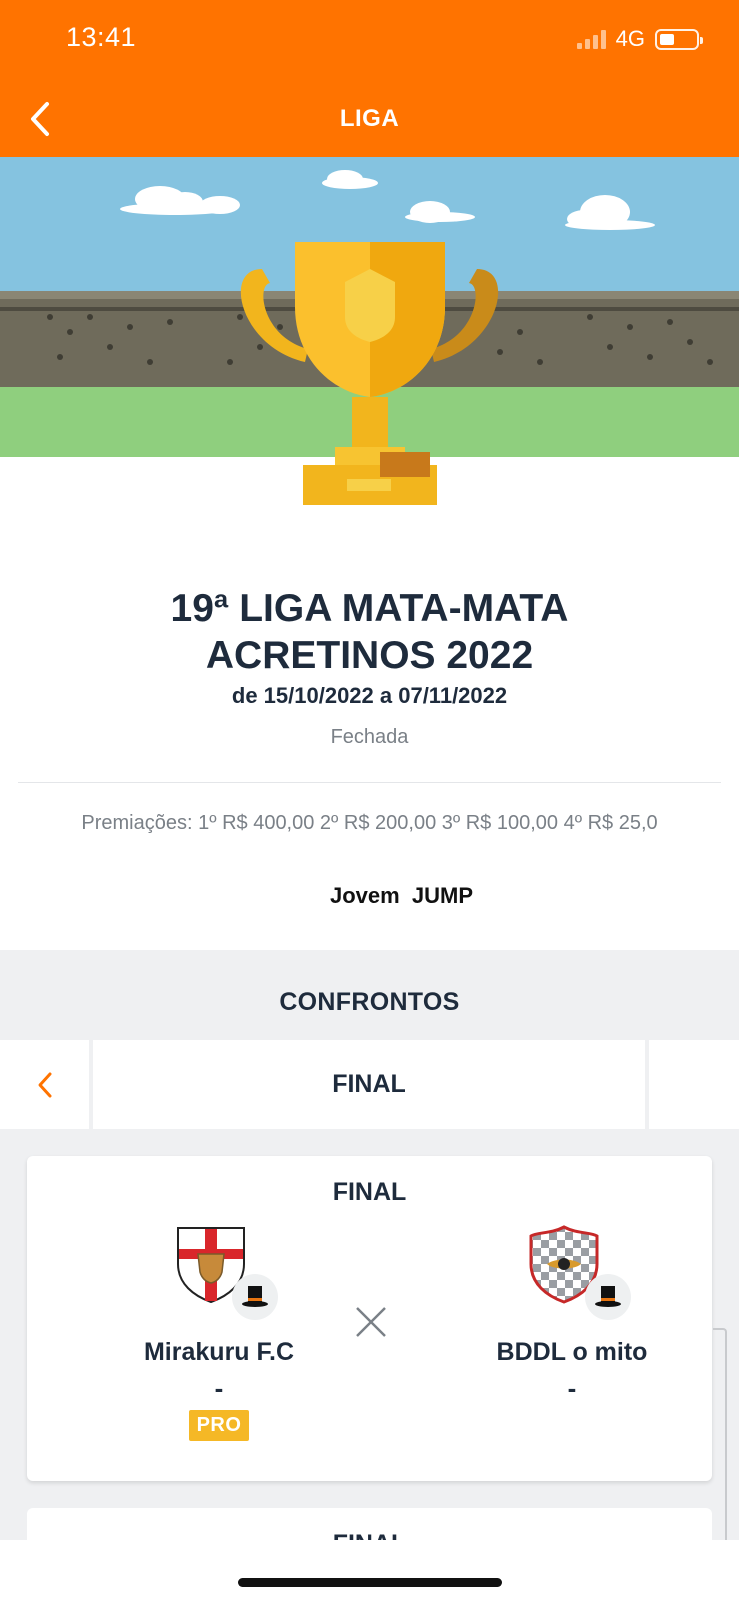 The height and width of the screenshot is (1600, 739). What do you see at coordinates (591, 39) in the screenshot?
I see `signal-icon` at bounding box center [591, 39].